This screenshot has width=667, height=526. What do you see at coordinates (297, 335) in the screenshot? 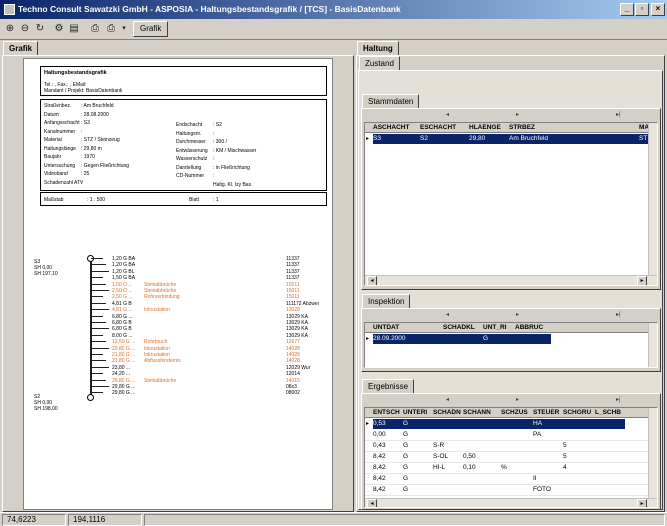
I see `entry-code: 13029 KA` at bounding box center [297, 335].